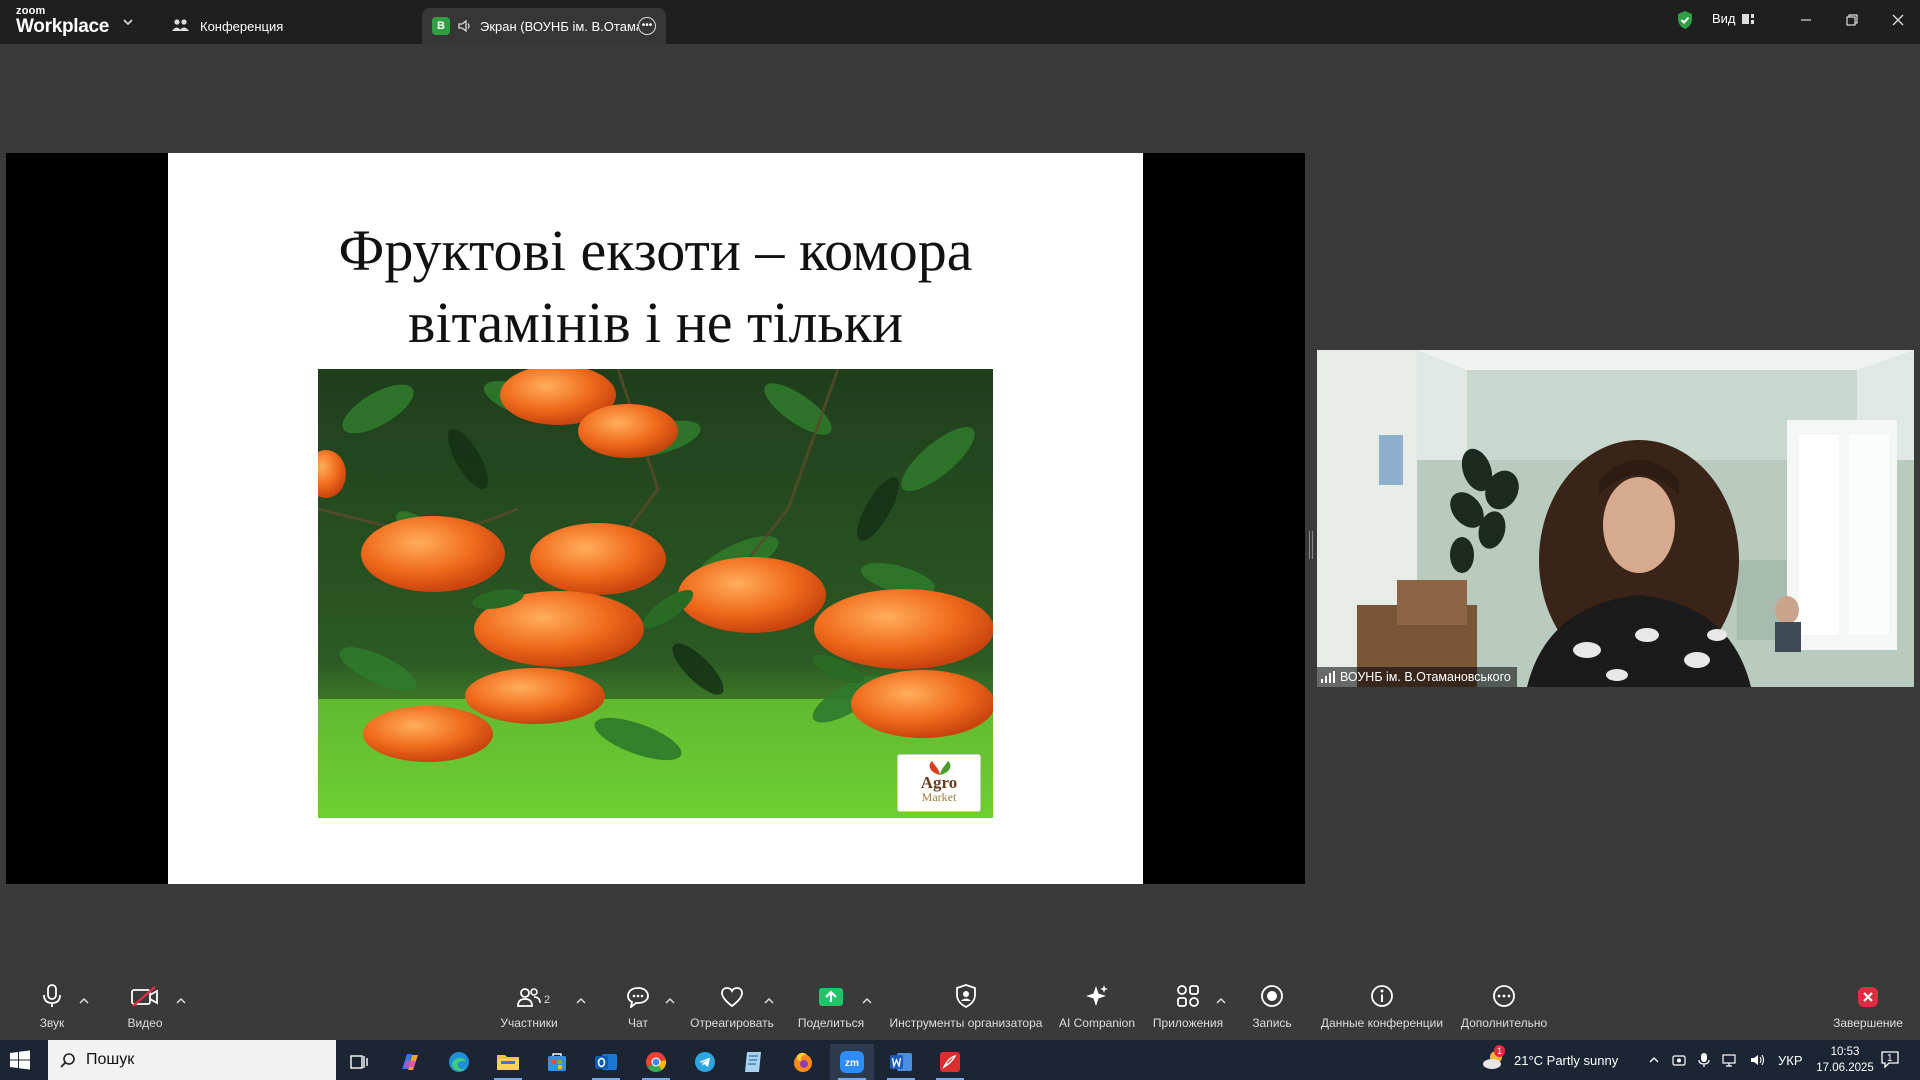  Describe the element at coordinates (1679, 1060) in the screenshot. I see `meet-now-icon` at that location.